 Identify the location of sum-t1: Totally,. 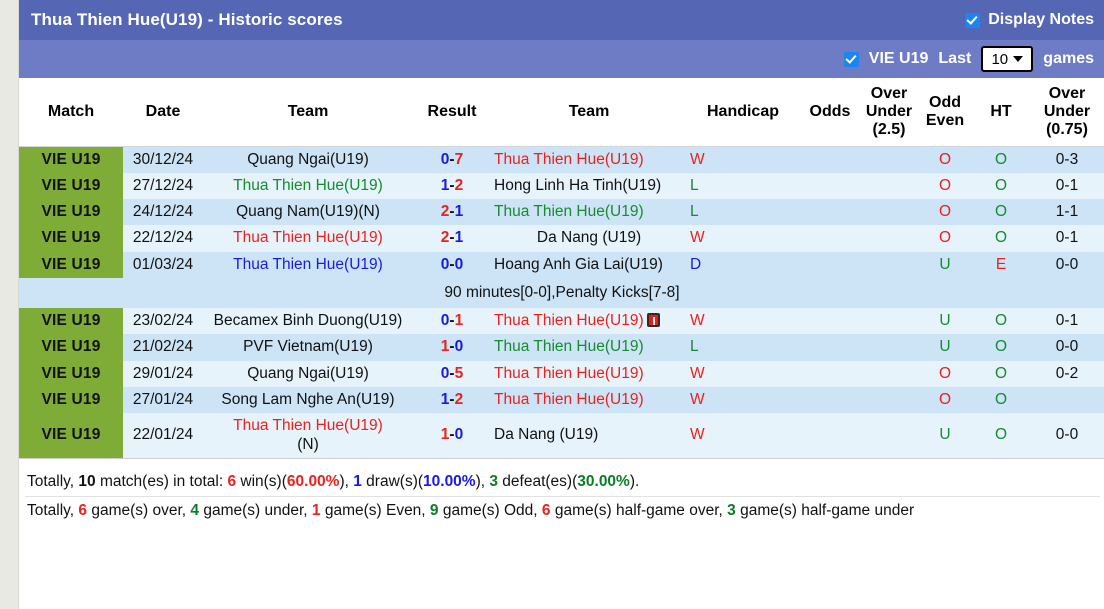
(53, 481).